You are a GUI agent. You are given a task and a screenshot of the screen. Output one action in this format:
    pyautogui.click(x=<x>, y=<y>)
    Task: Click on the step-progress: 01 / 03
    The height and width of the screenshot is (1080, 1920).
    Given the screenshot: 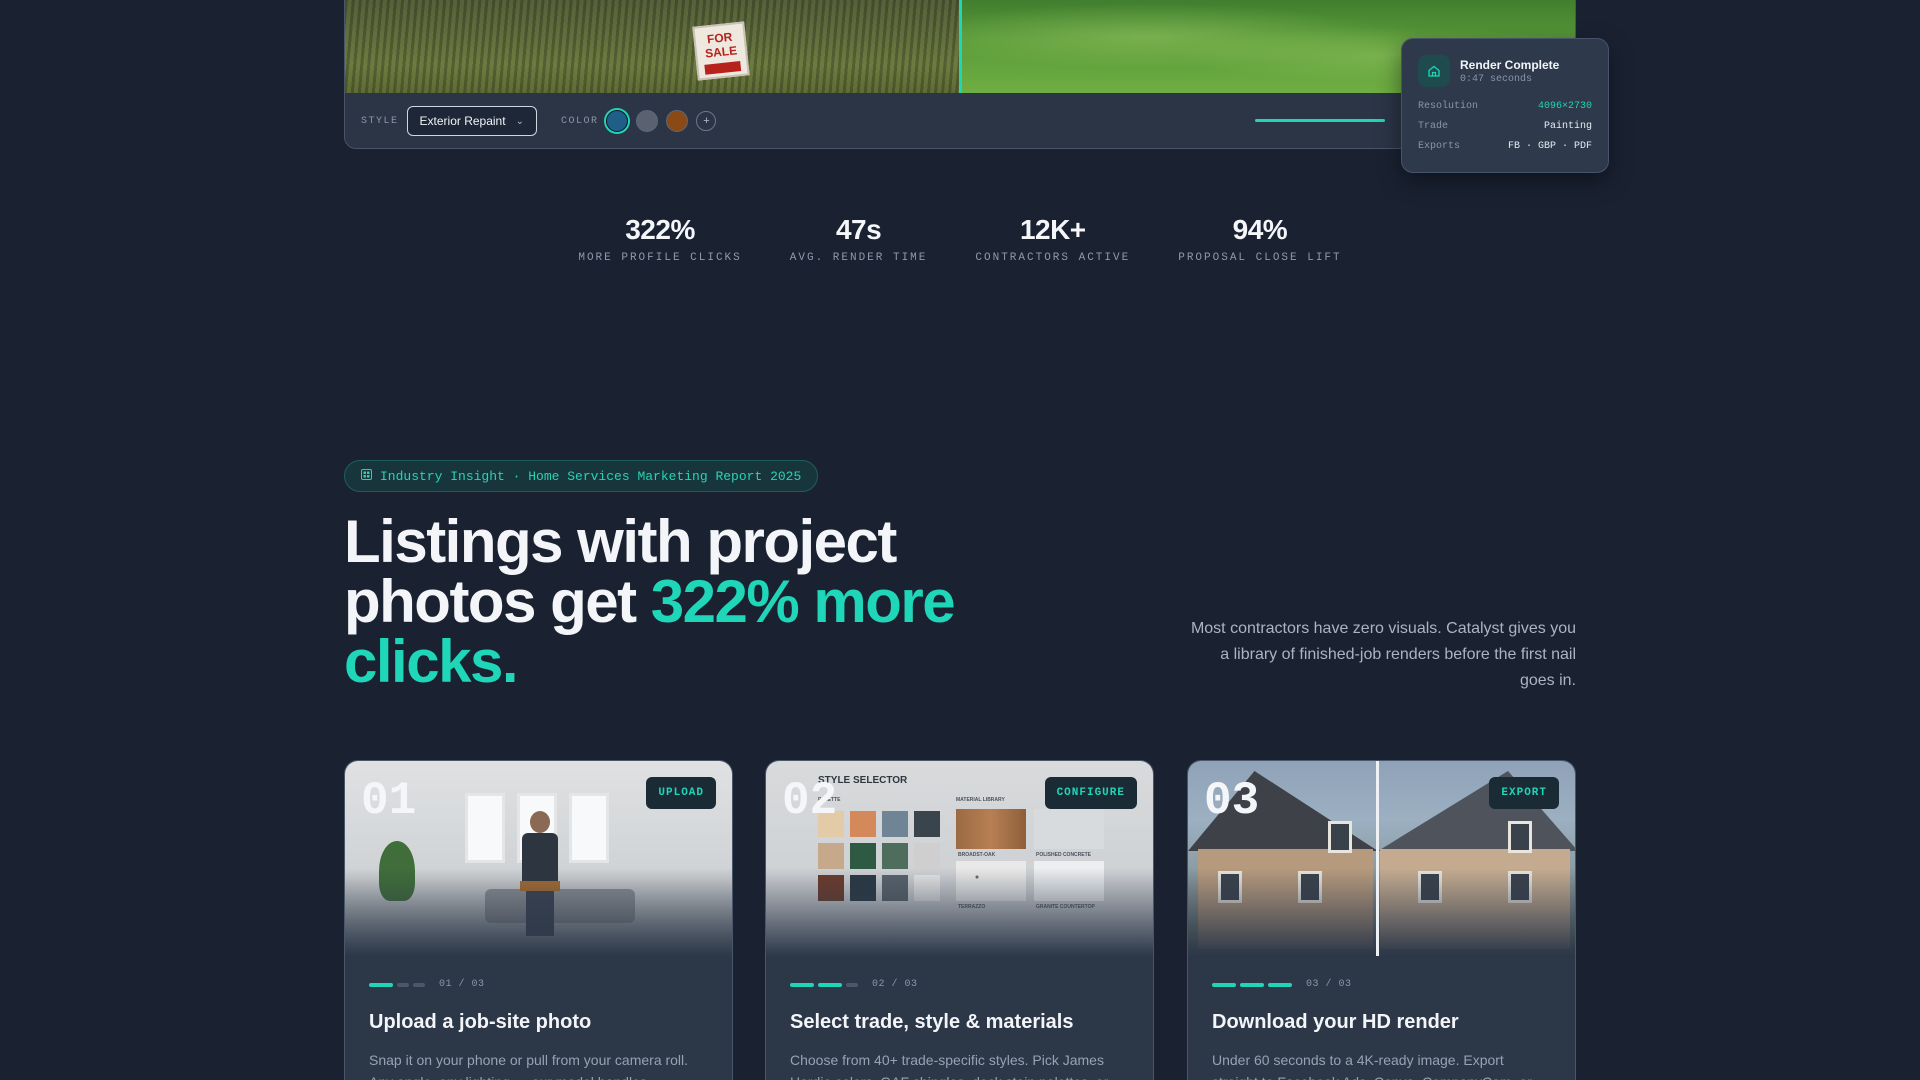 What is the action you would take?
    pyautogui.click(x=427, y=984)
    